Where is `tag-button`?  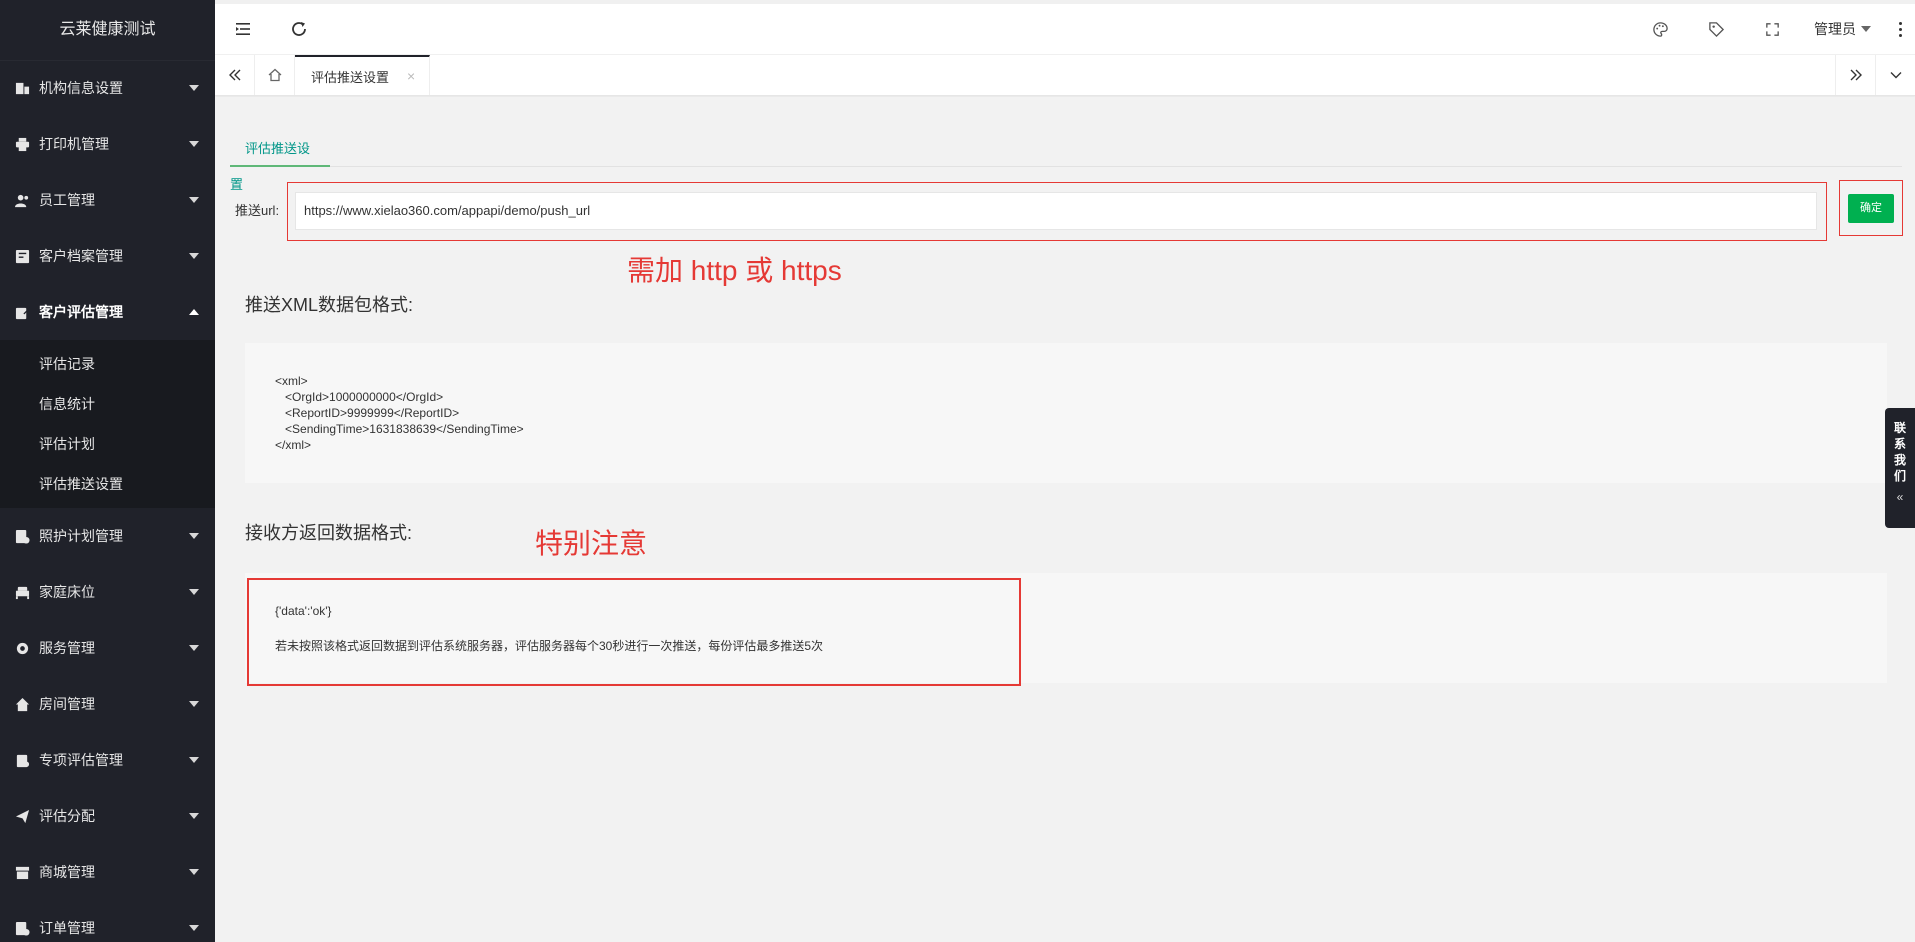 tag-button is located at coordinates (1716, 29).